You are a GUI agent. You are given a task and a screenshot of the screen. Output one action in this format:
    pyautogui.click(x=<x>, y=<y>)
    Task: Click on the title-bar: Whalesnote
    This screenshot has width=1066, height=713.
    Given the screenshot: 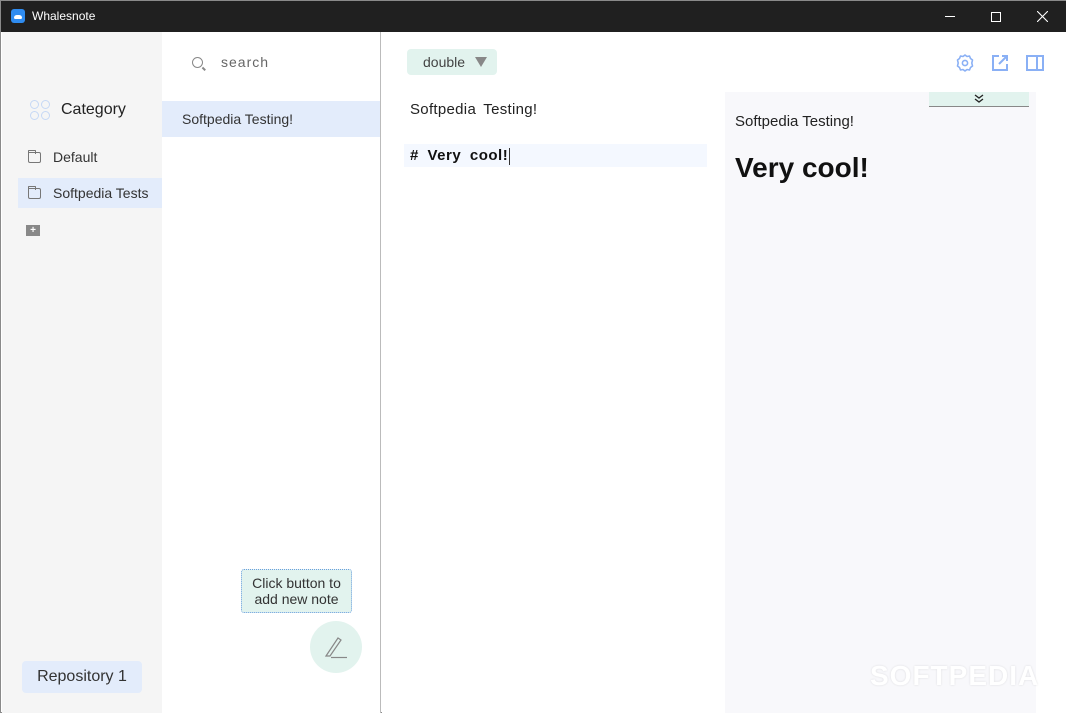 What is the action you would take?
    pyautogui.click(x=533, y=16)
    